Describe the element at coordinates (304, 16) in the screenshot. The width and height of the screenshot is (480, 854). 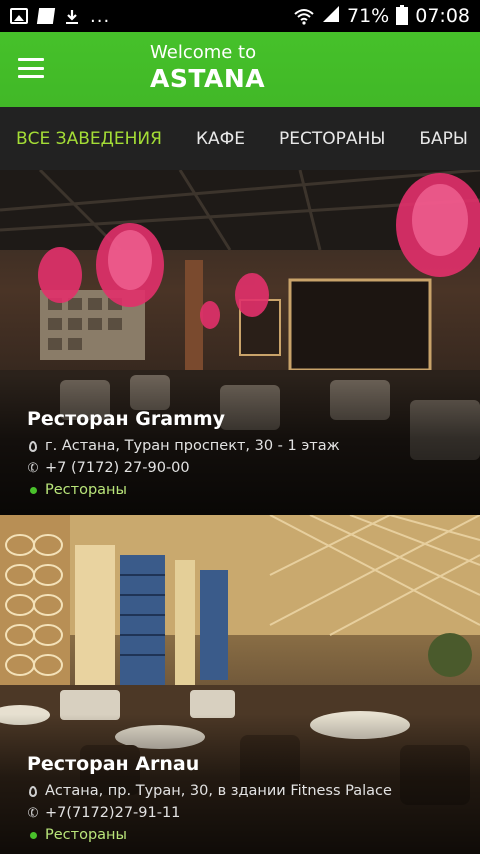
I see `wifi-icon` at that location.